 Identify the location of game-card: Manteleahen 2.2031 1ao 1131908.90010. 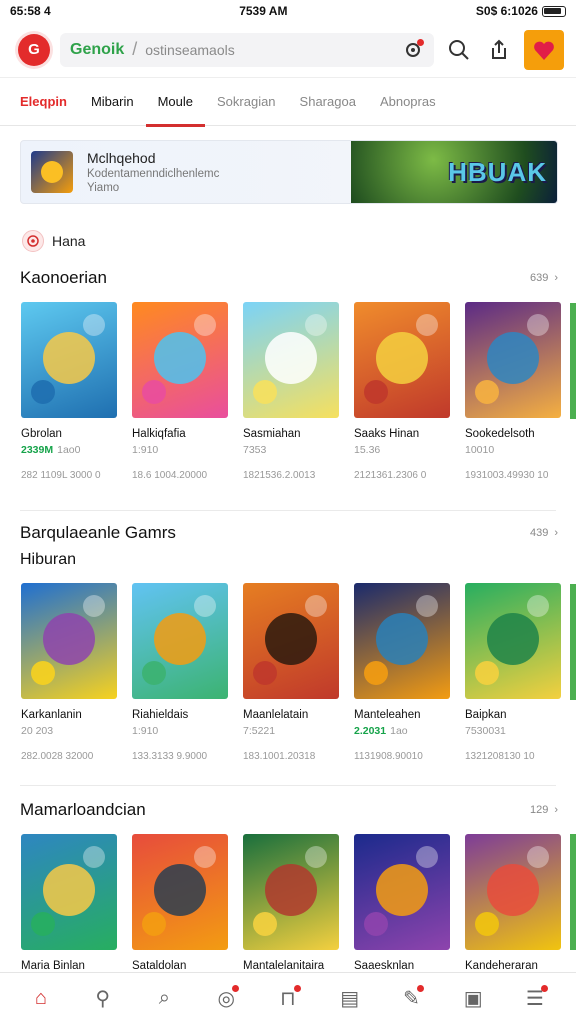
(402, 672).